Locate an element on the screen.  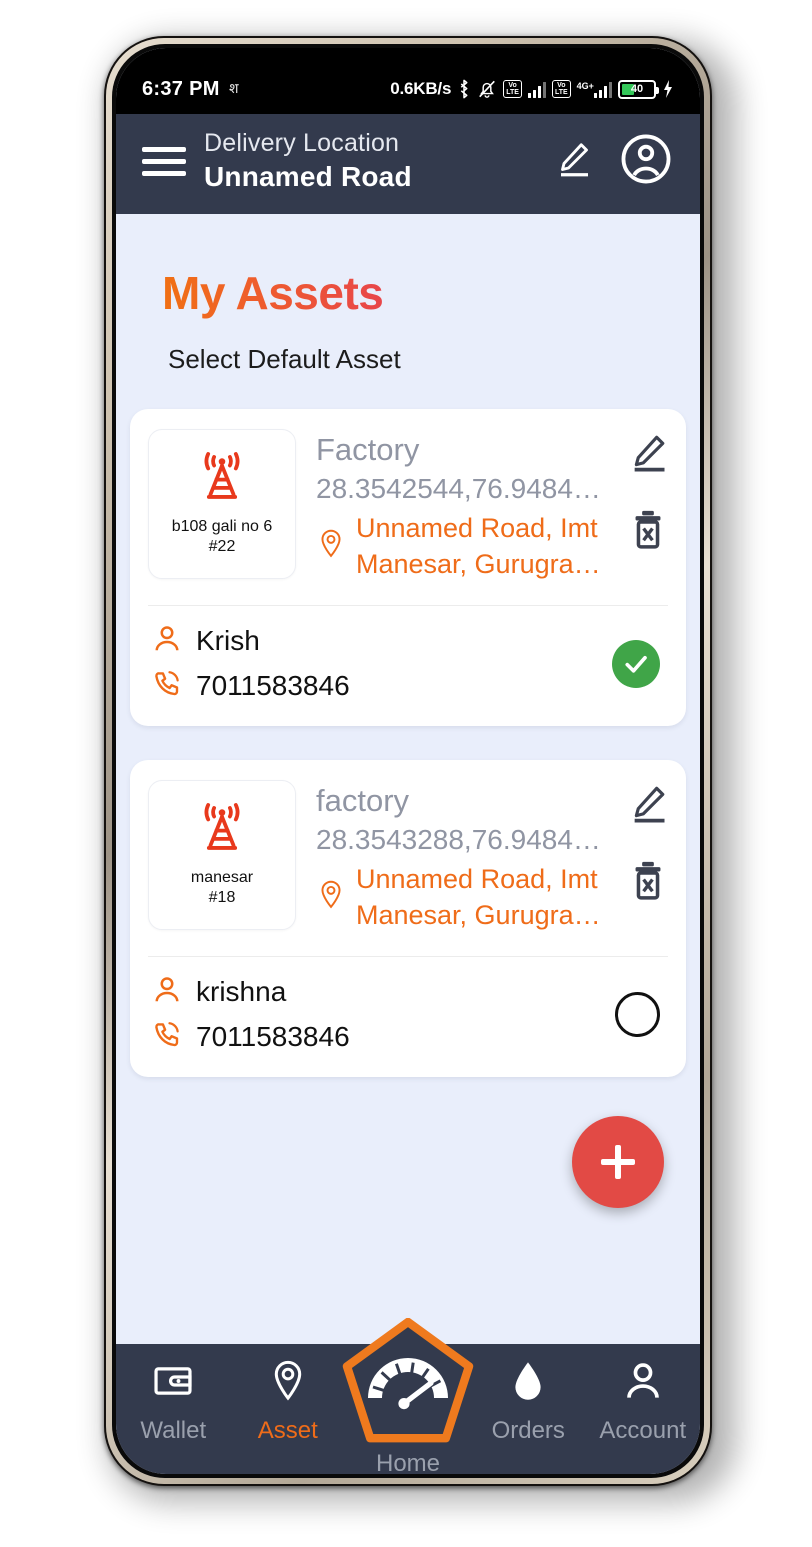
speedometer-gauge-icon is located at coordinates (408, 1380).